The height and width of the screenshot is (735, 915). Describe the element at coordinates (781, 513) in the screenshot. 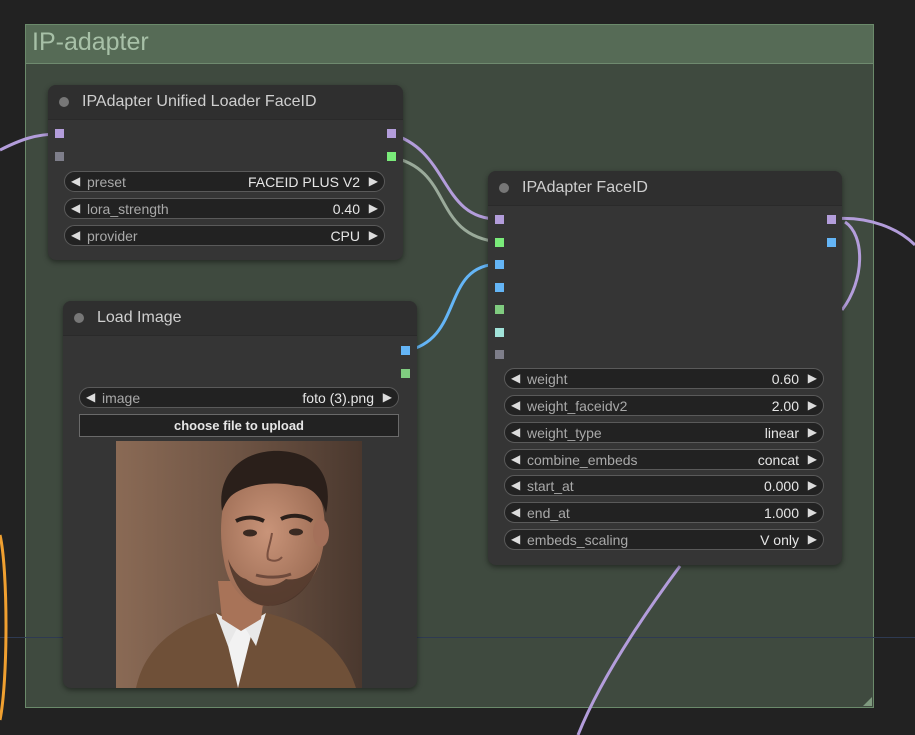

I see `widget-value: 1.000` at that location.